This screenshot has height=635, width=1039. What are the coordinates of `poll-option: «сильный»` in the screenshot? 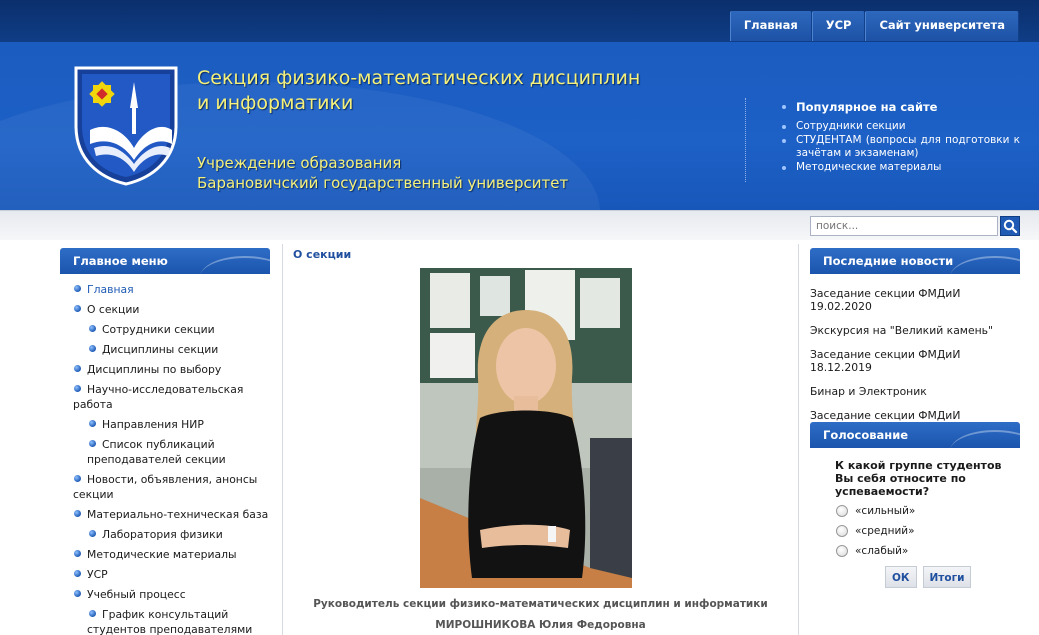 It's located at (928, 510).